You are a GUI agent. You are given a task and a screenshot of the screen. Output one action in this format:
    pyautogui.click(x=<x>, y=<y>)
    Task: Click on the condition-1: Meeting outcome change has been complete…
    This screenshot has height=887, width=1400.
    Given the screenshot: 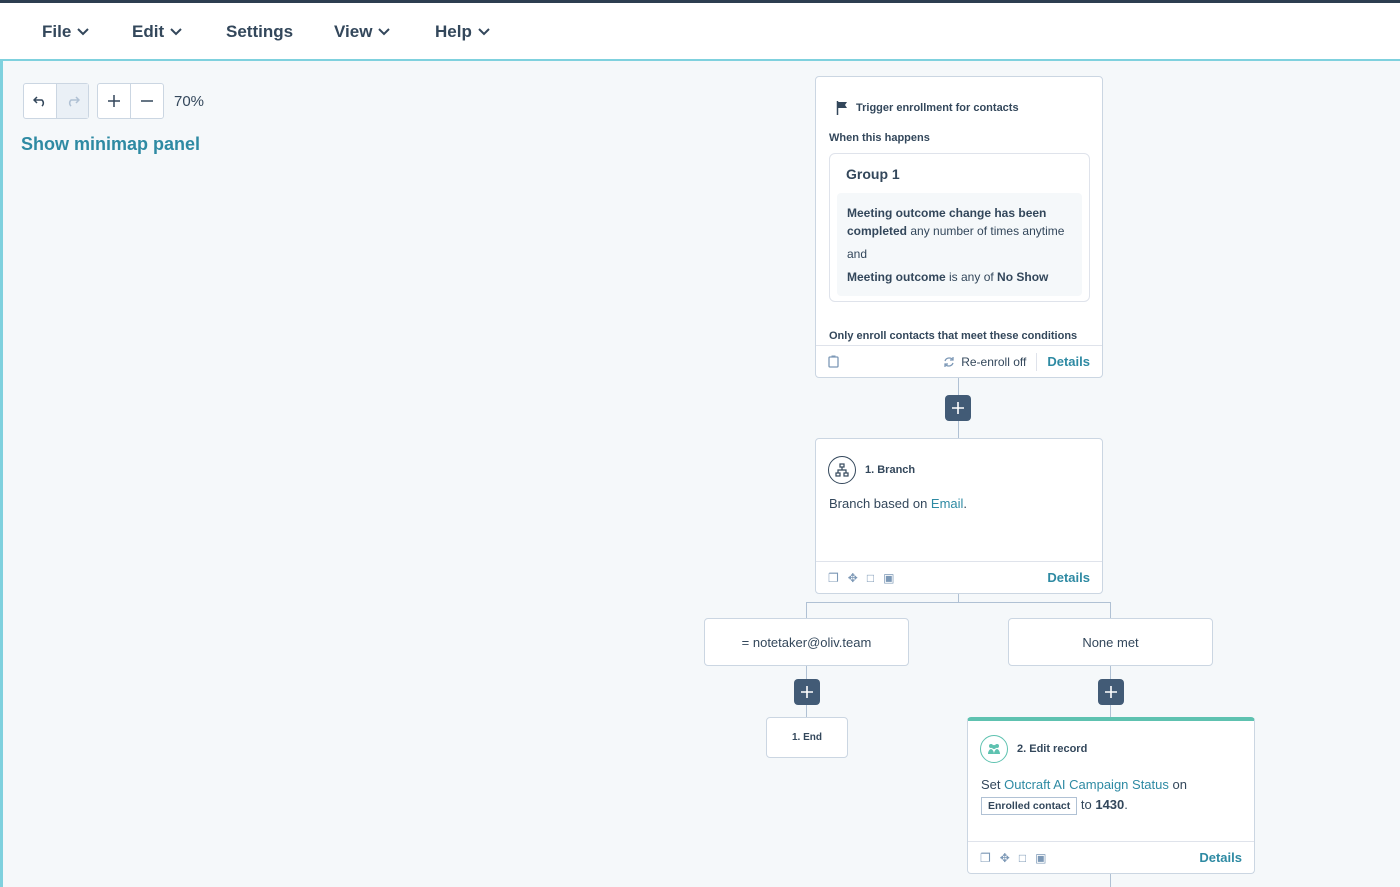 What is the action you would take?
    pyautogui.click(x=959, y=222)
    